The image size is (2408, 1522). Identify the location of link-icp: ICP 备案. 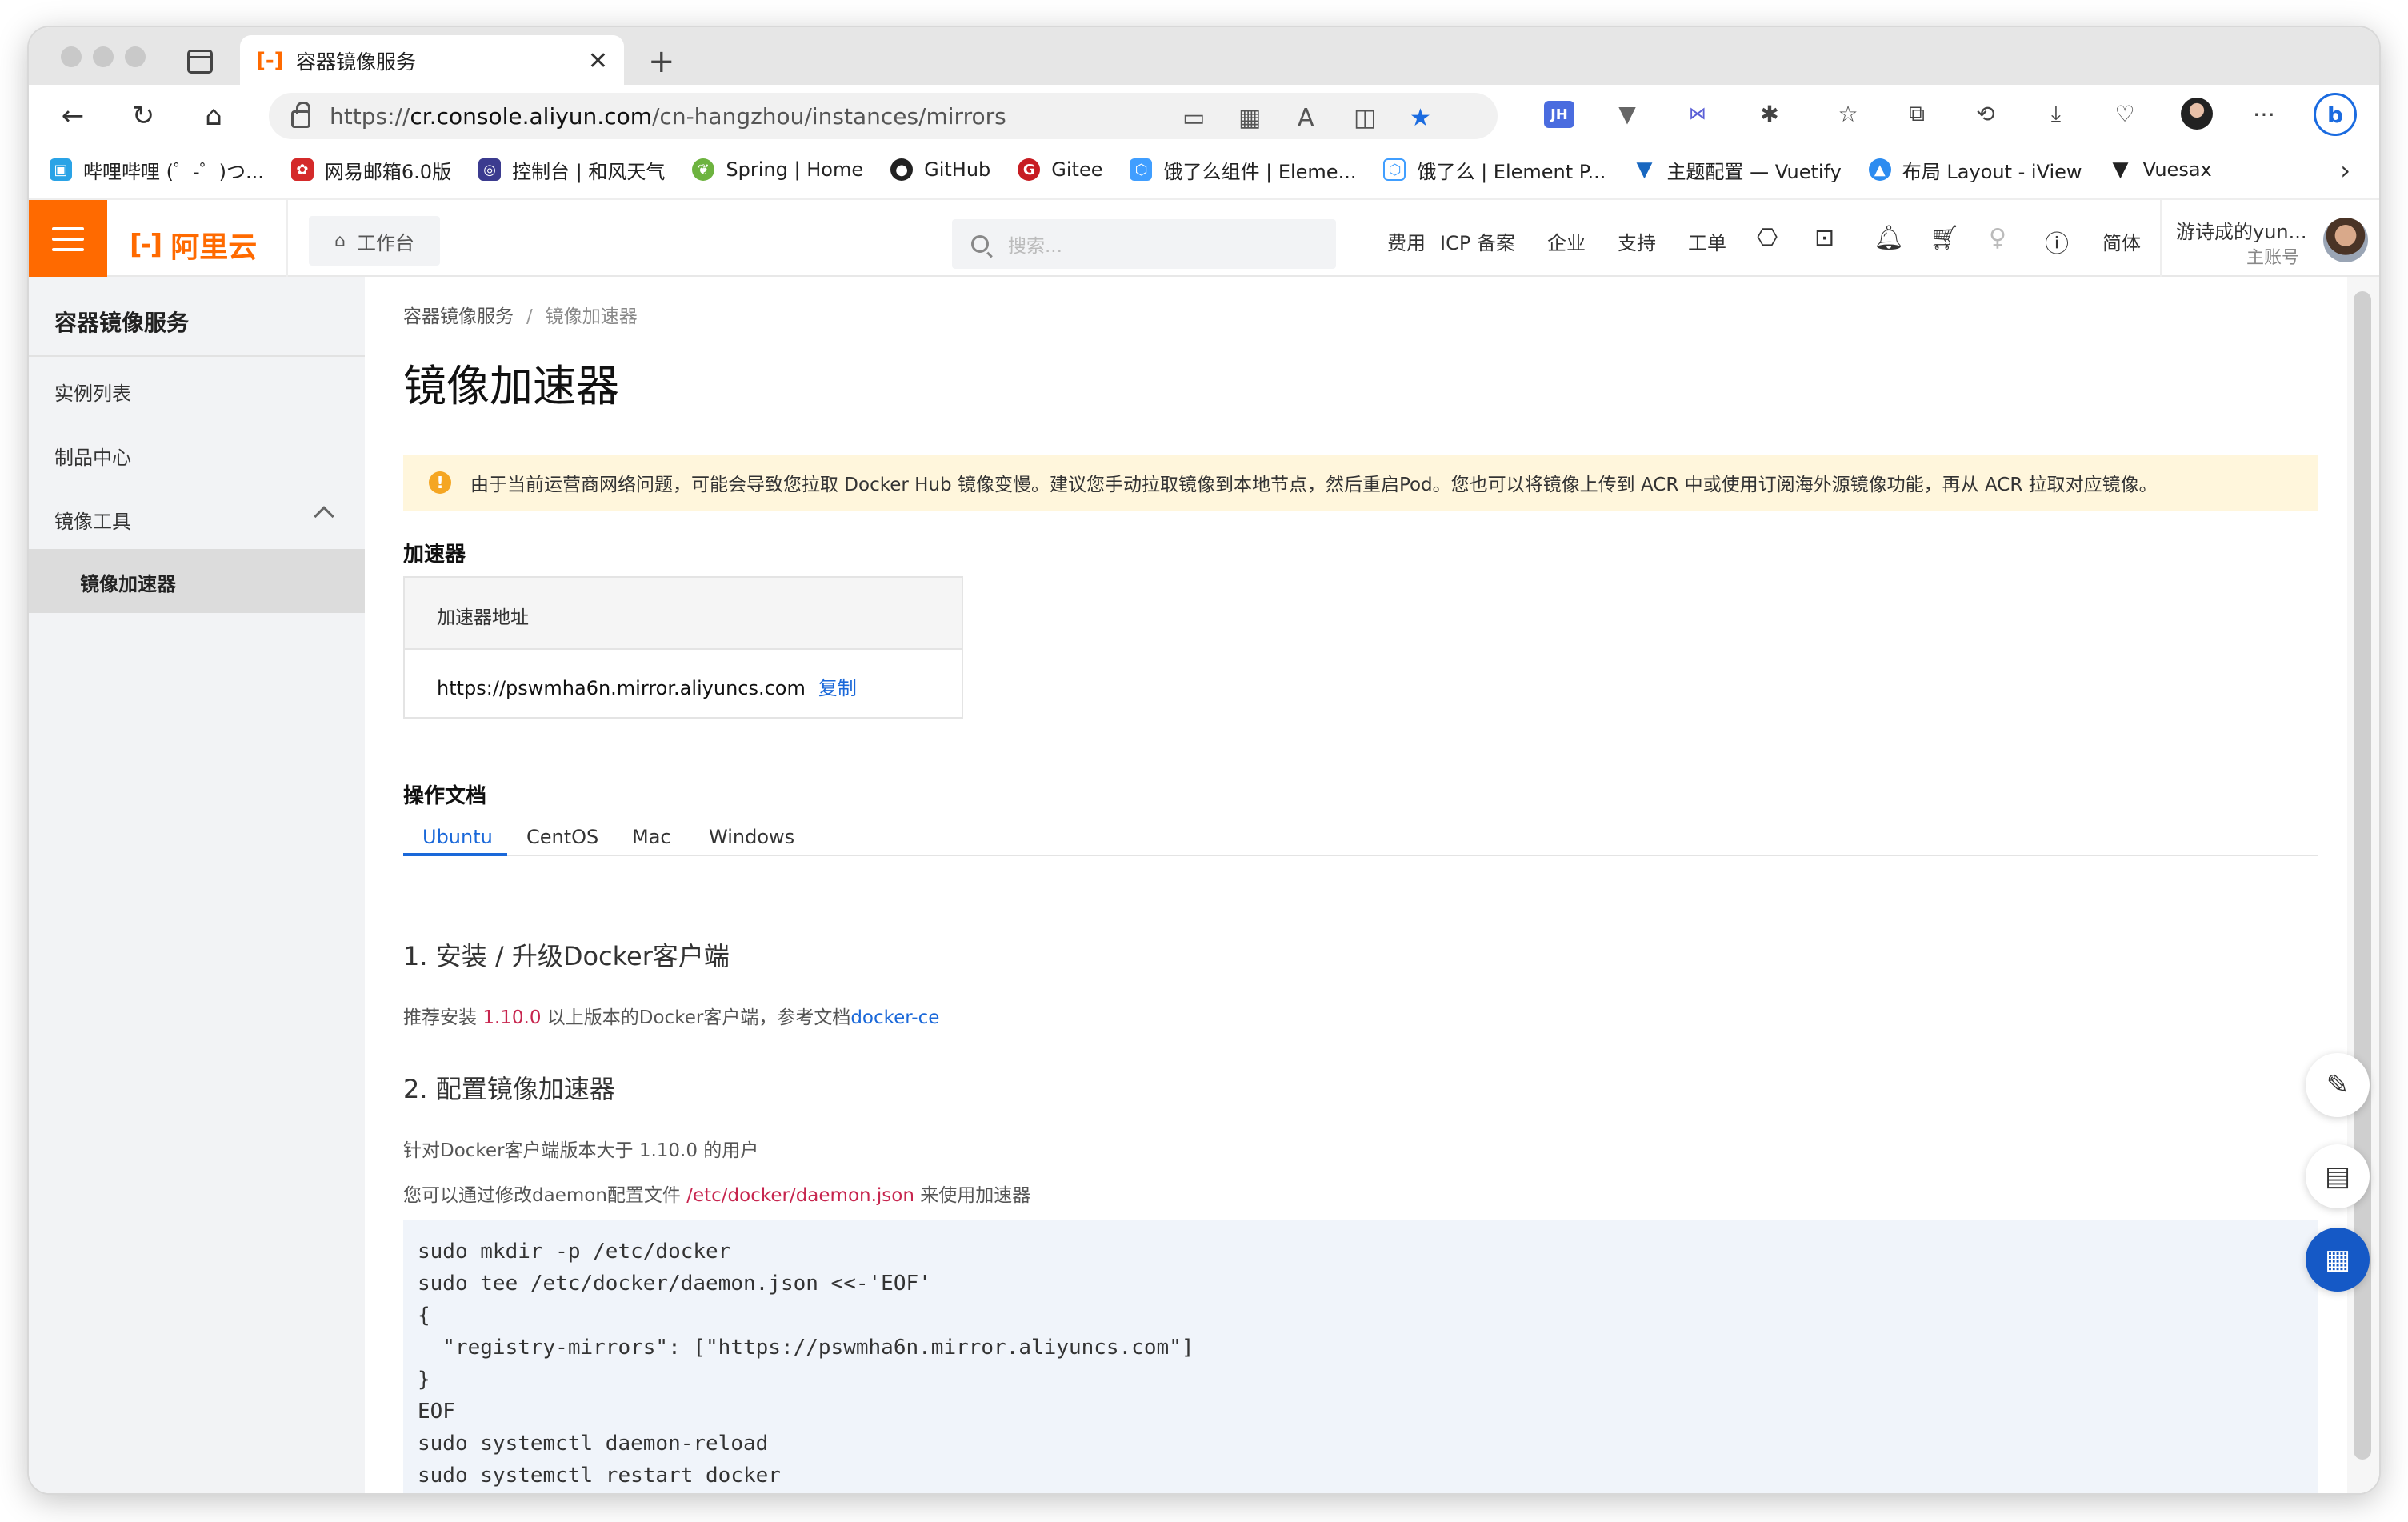
(1477, 241).